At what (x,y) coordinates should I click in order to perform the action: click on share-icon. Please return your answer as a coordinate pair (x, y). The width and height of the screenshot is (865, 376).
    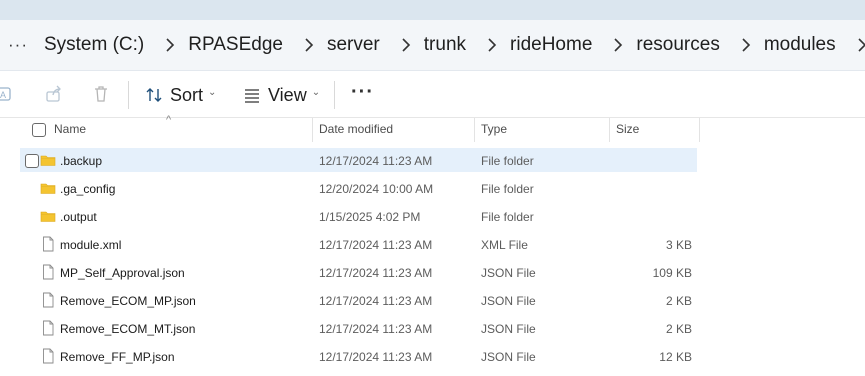
    Looking at the image, I should click on (54, 94).